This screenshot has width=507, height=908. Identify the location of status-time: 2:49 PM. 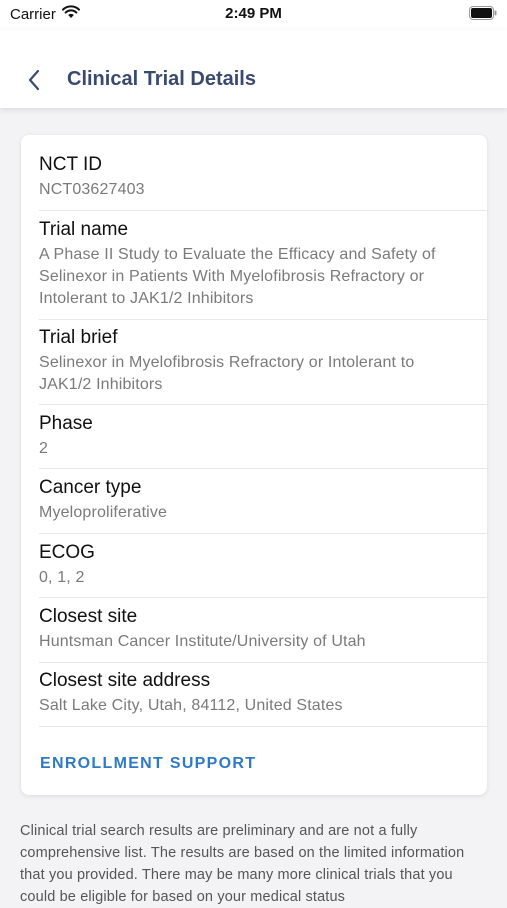
(253, 13).